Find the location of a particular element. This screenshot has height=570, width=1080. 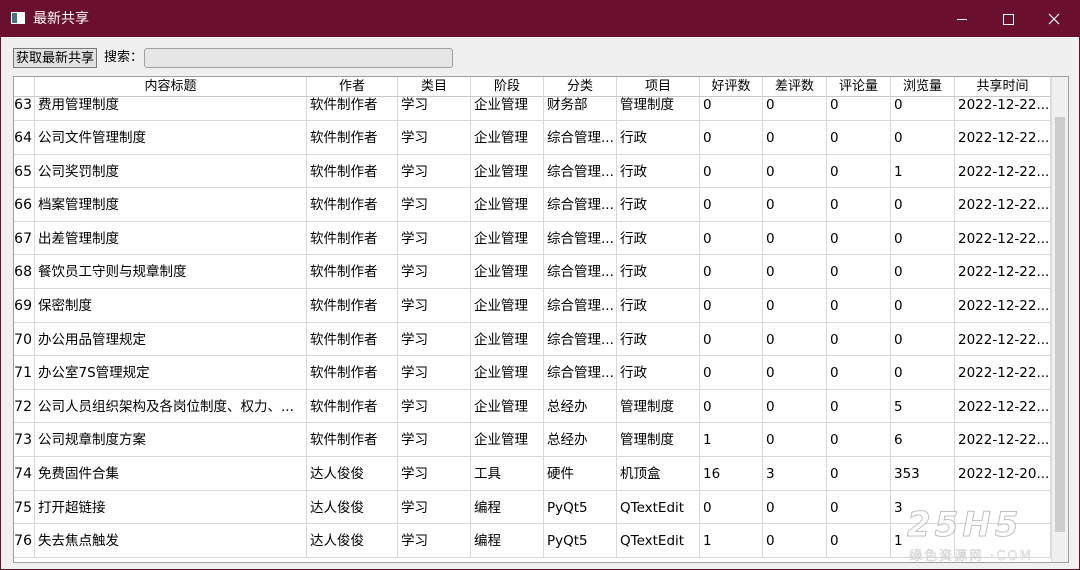

row-header: 71 is located at coordinates (24, 373).